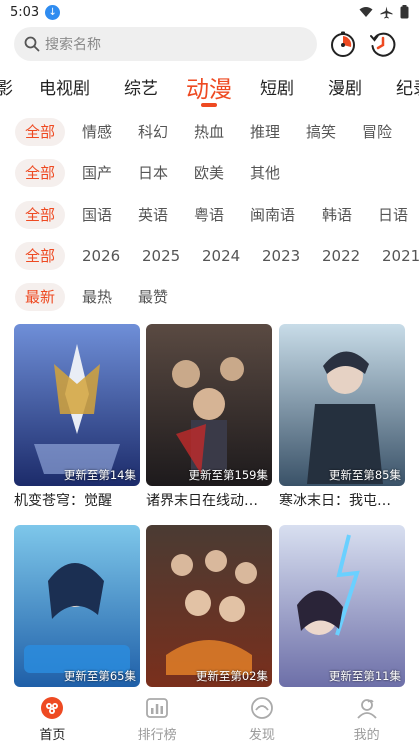 The height and width of the screenshot is (745, 419). I want to click on filter-chip: 冒险, so click(377, 132).